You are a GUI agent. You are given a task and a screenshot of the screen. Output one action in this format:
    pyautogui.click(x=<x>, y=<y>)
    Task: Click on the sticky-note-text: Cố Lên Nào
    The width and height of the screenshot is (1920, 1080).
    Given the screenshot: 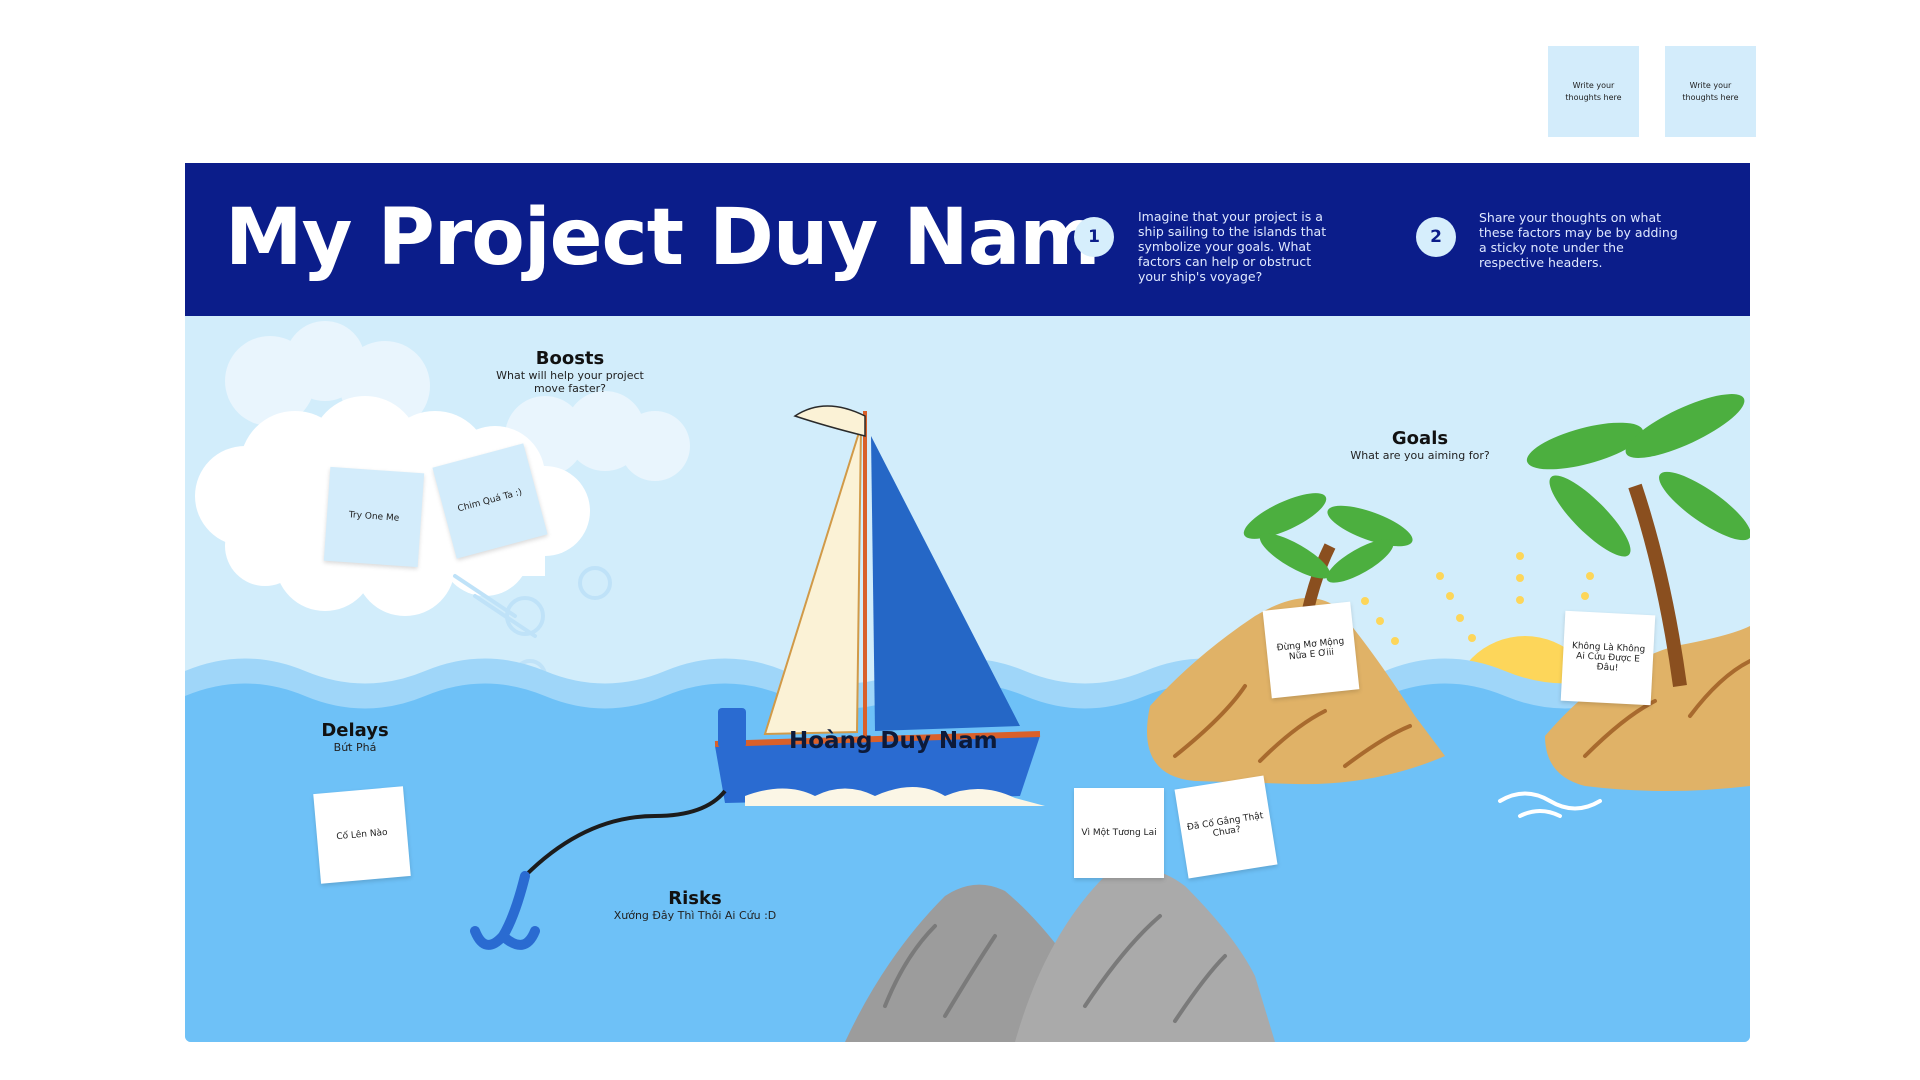 What is the action you would take?
    pyautogui.click(x=362, y=835)
    